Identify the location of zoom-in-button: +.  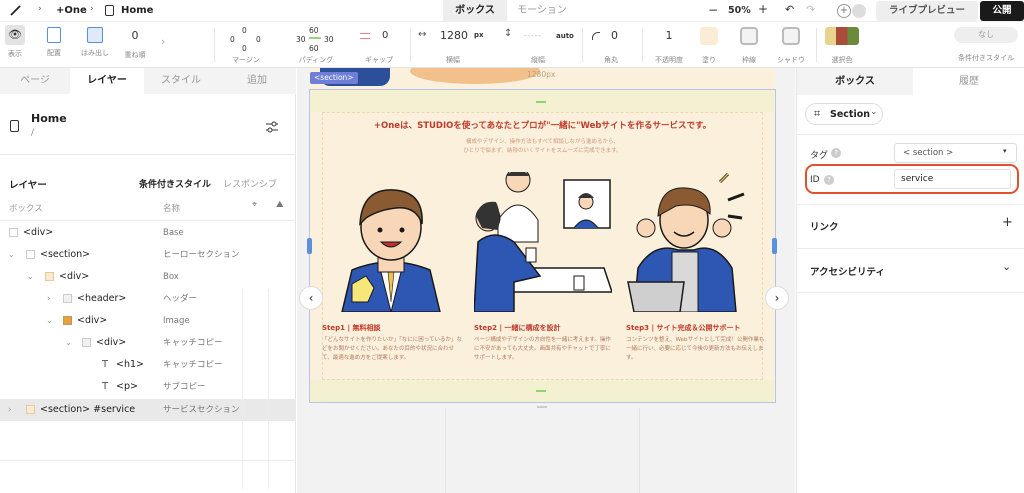
(763, 9).